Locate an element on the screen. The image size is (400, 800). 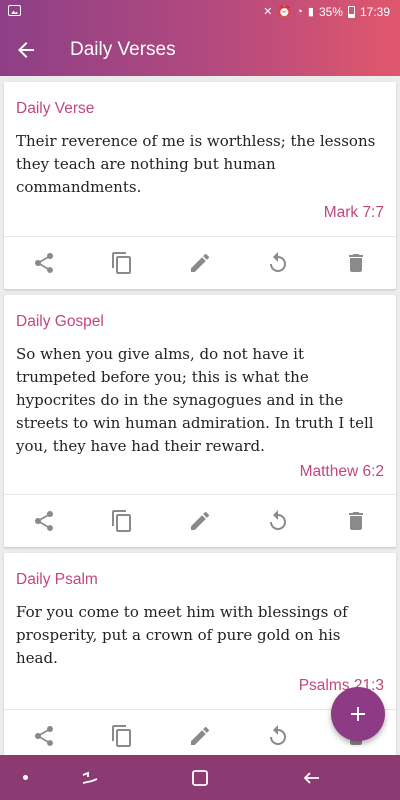
card-reference: Mark 7:7 is located at coordinates (354, 213).